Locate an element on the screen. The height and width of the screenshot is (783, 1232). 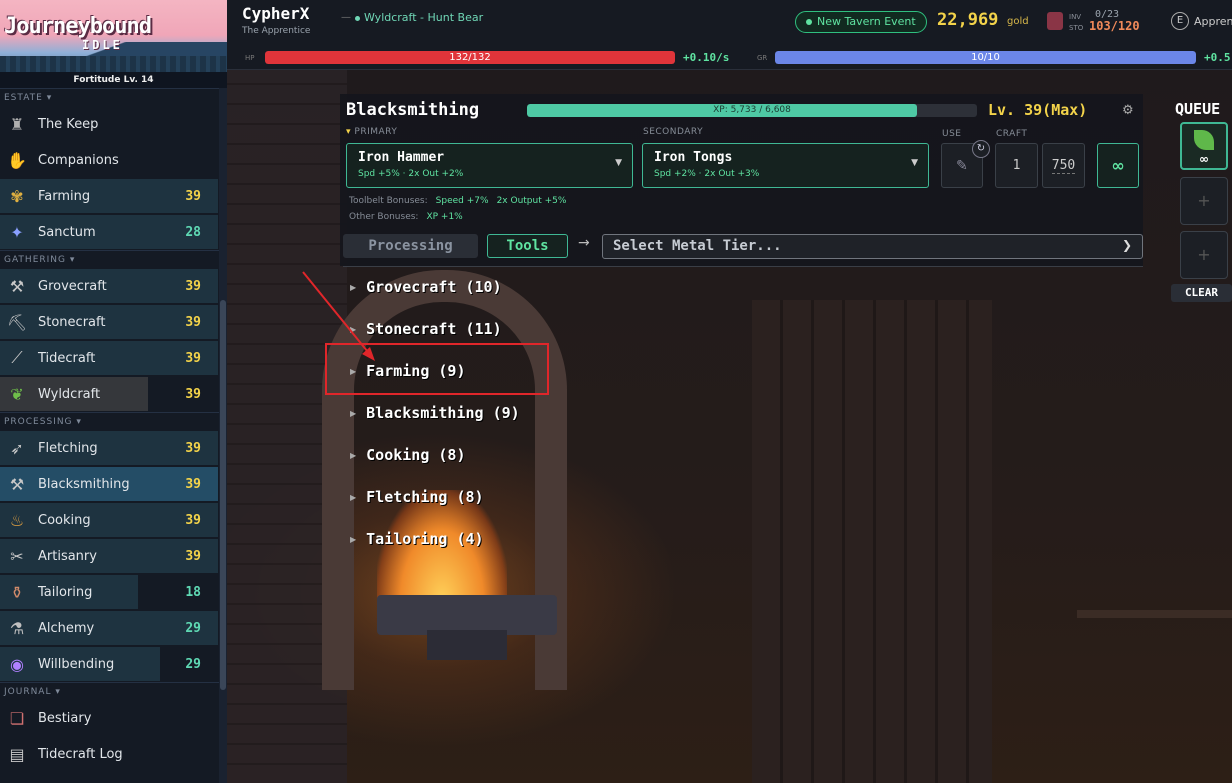
toolbelt-bonuses: Toolbelt Bonuses: Speed +7% 2x Output +5% is located at coordinates (458, 201).